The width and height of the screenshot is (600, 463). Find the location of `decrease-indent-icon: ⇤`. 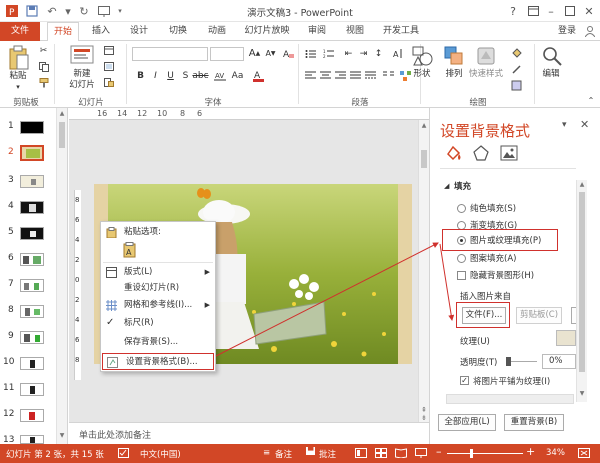

decrease-indent-icon: ⇤ is located at coordinates (348, 53).